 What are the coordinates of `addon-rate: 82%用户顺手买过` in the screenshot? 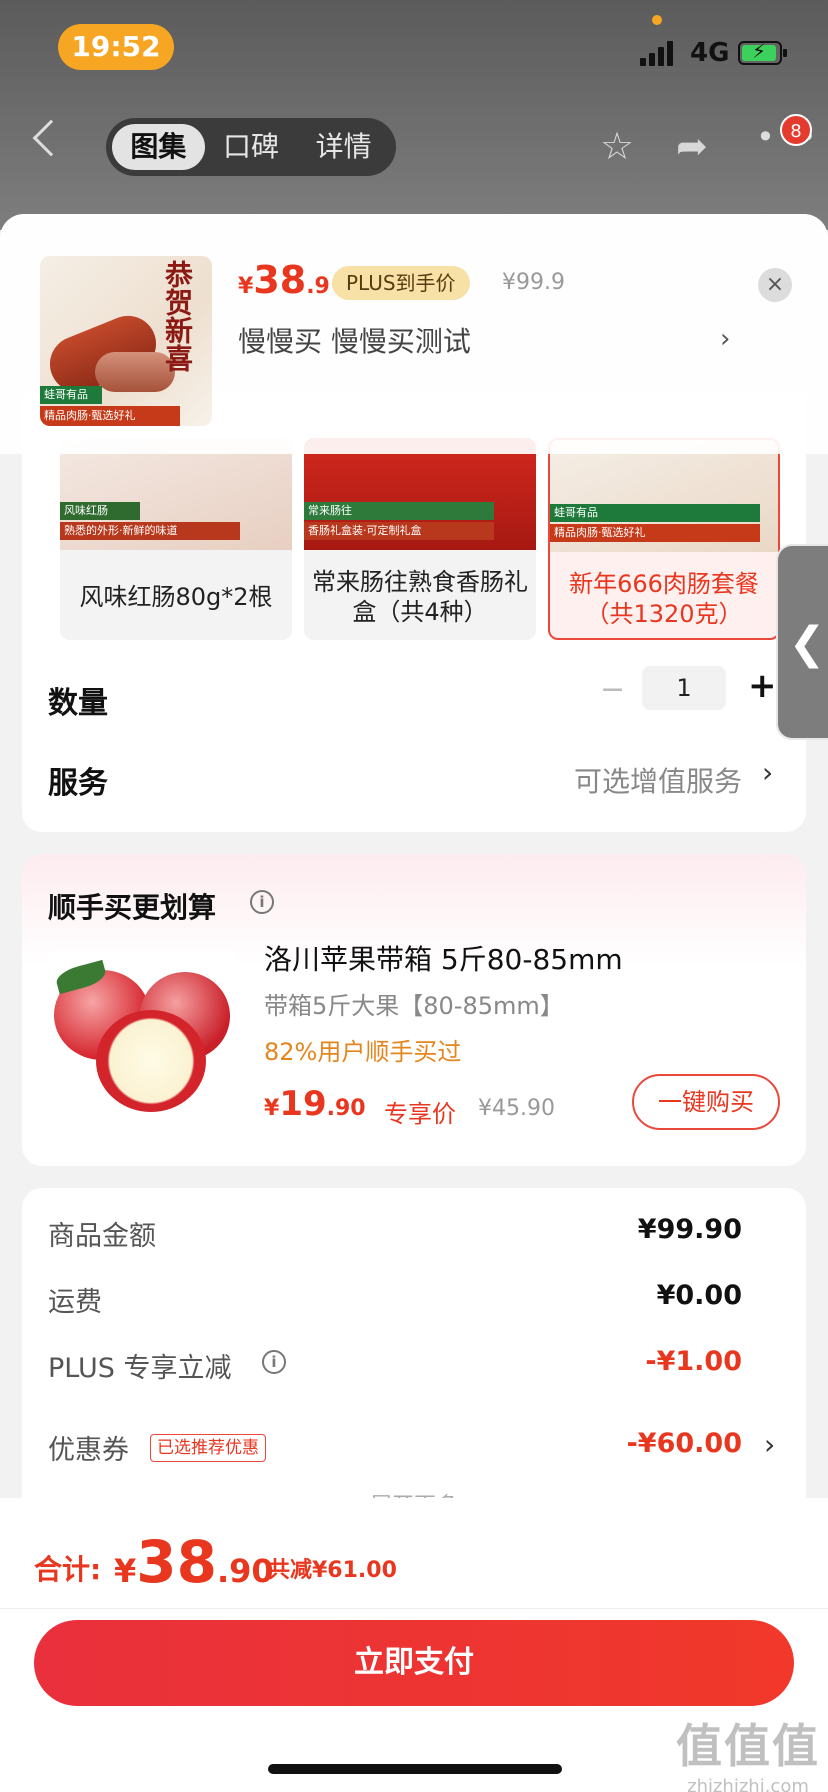 It's located at (363, 1052).